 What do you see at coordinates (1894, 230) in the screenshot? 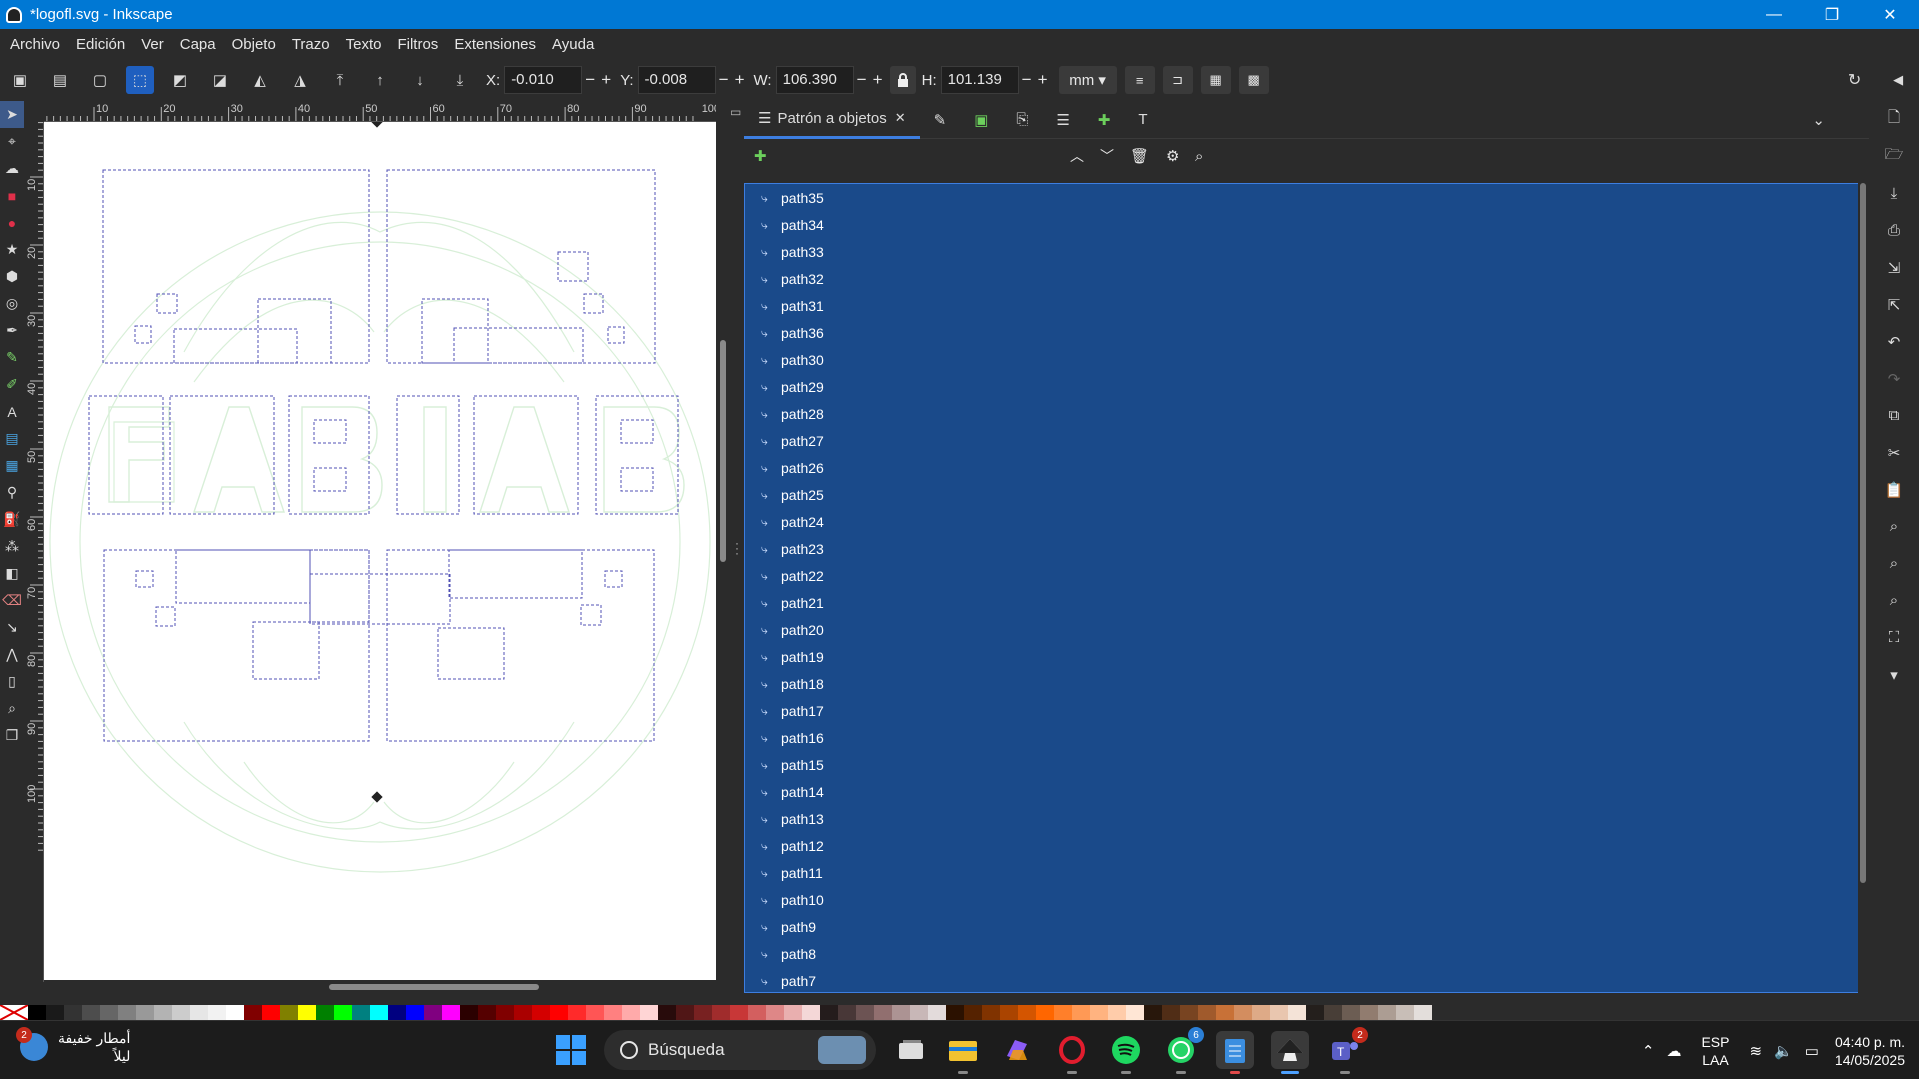
I see `print-icon: ⎙` at bounding box center [1894, 230].